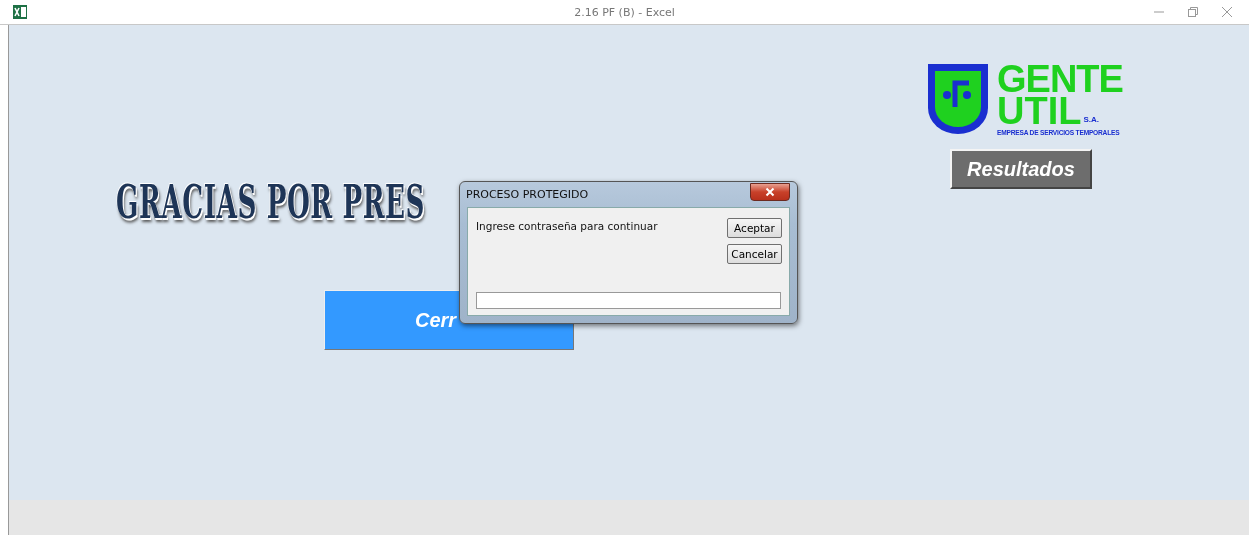  Describe the element at coordinates (527, 194) in the screenshot. I see `dialog-title: PROCESO PROTEGIDO` at that location.